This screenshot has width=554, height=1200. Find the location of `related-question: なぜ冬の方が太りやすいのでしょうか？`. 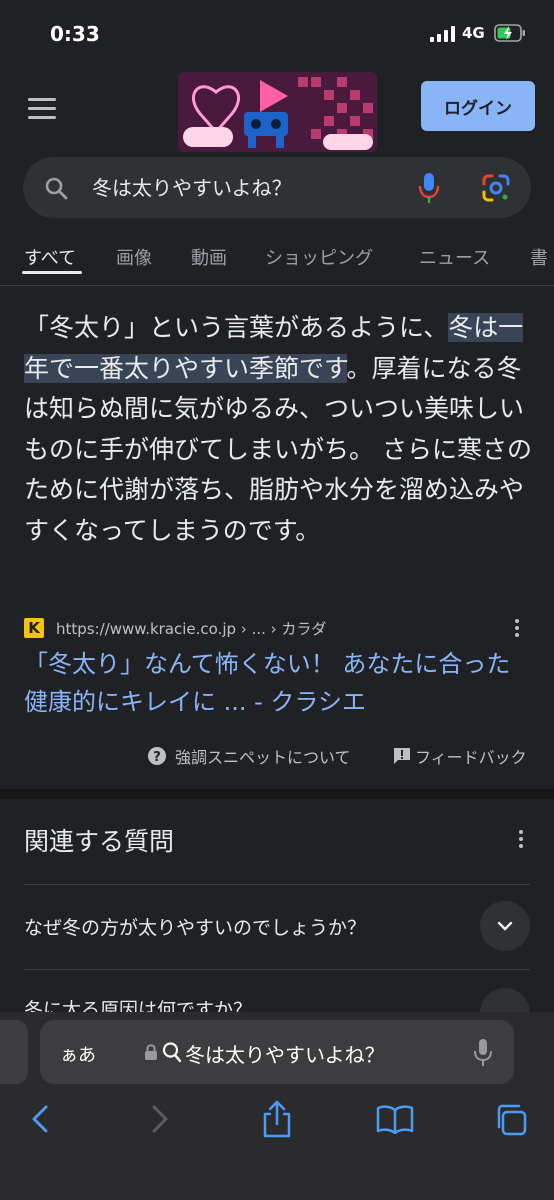

related-question: なぜ冬の方が太りやすいのでしょうか？ is located at coordinates (195, 926).